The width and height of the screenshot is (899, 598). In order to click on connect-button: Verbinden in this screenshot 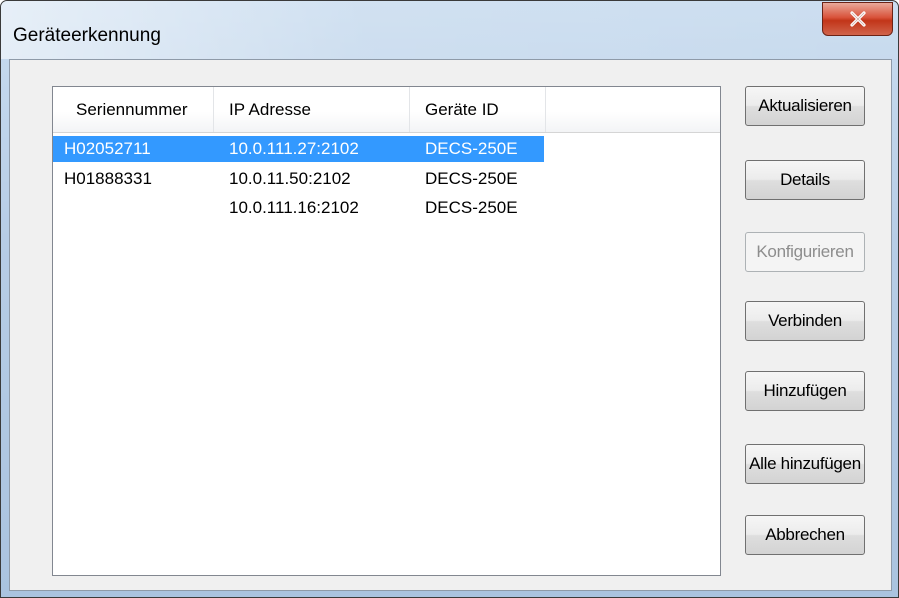, I will do `click(805, 321)`.